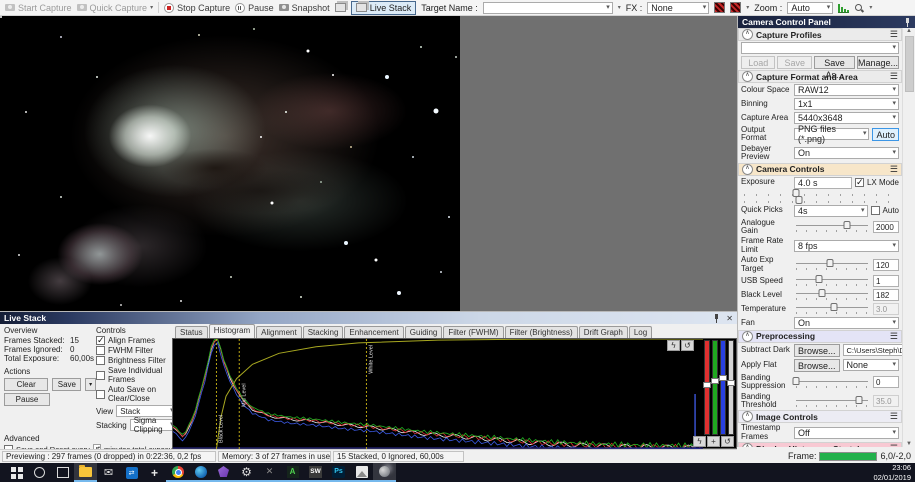 The height and width of the screenshot is (482, 915). I want to click on zoom-combobox: Auto, so click(810, 7).